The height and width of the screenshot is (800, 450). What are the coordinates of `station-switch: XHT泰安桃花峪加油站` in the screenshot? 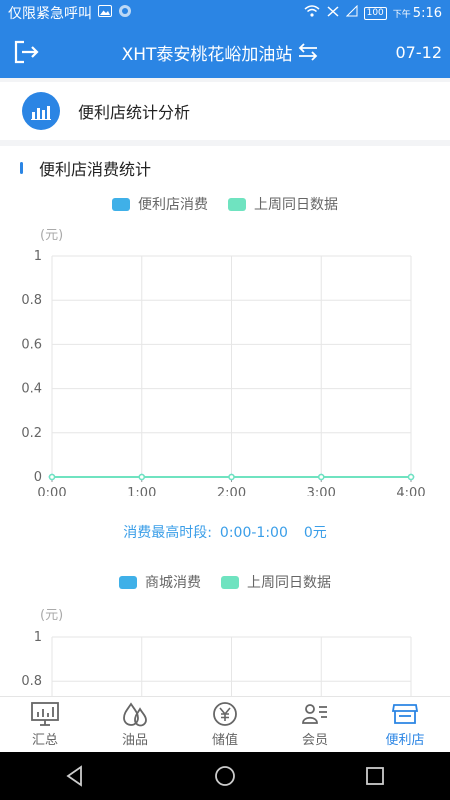 It's located at (221, 52).